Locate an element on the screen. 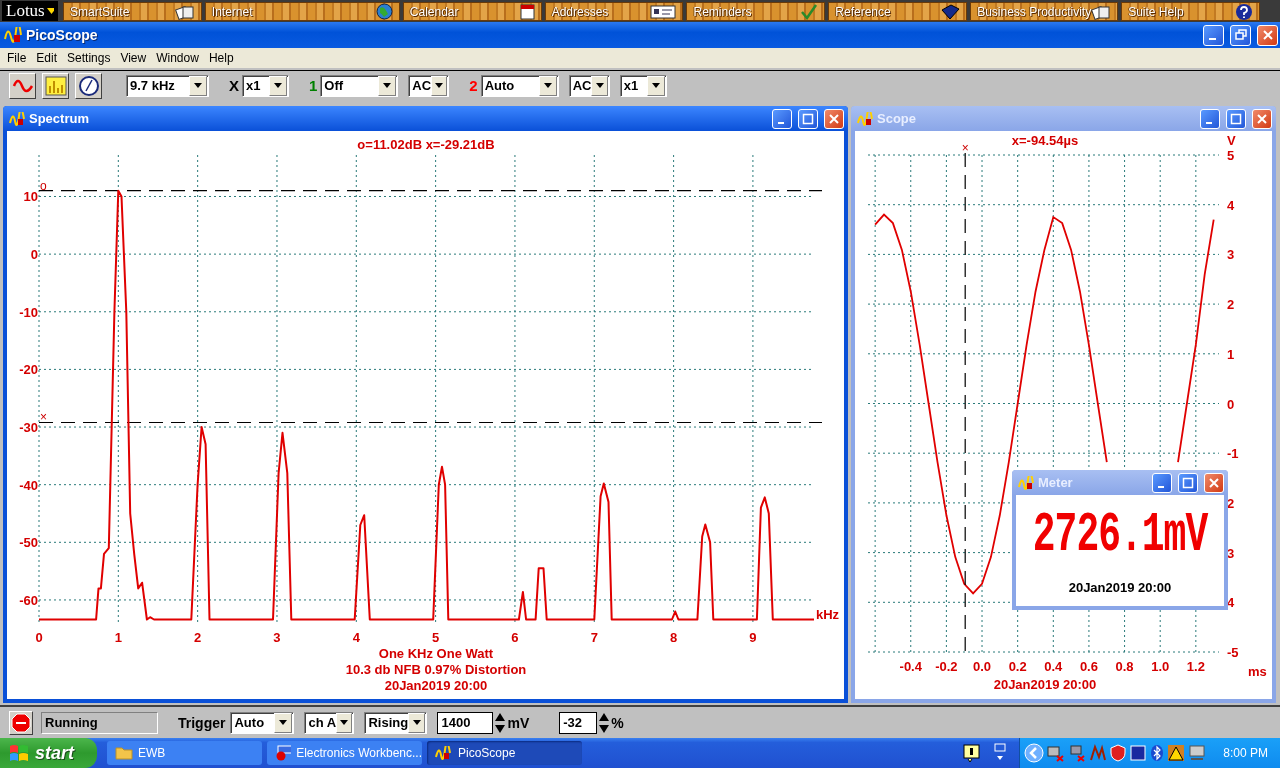 This screenshot has height=768, width=1280. axis-tick-label: 0.8 is located at coordinates (1124, 666).